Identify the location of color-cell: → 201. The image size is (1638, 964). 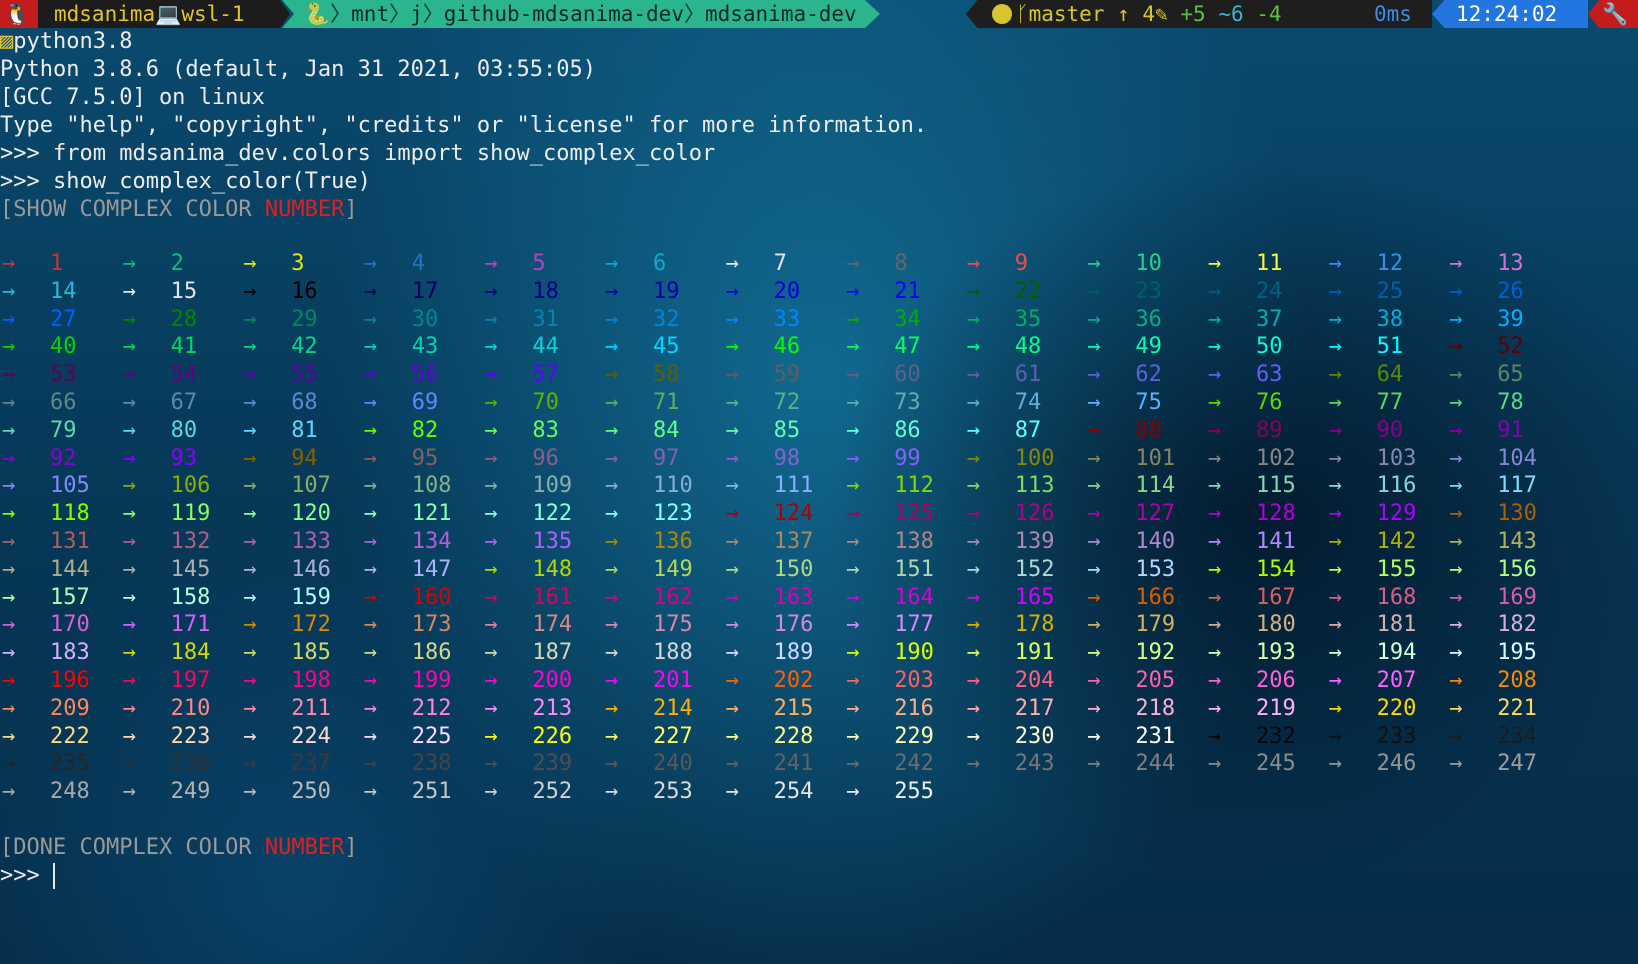
(649, 681).